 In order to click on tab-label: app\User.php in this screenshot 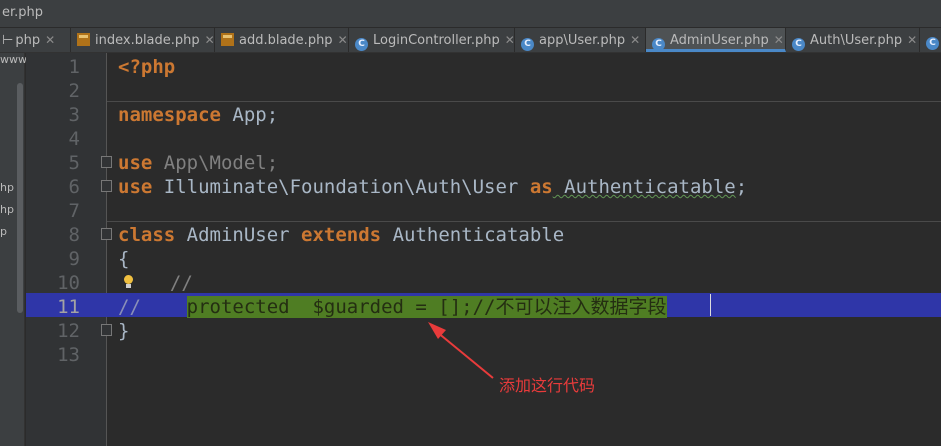, I will do `click(582, 40)`.